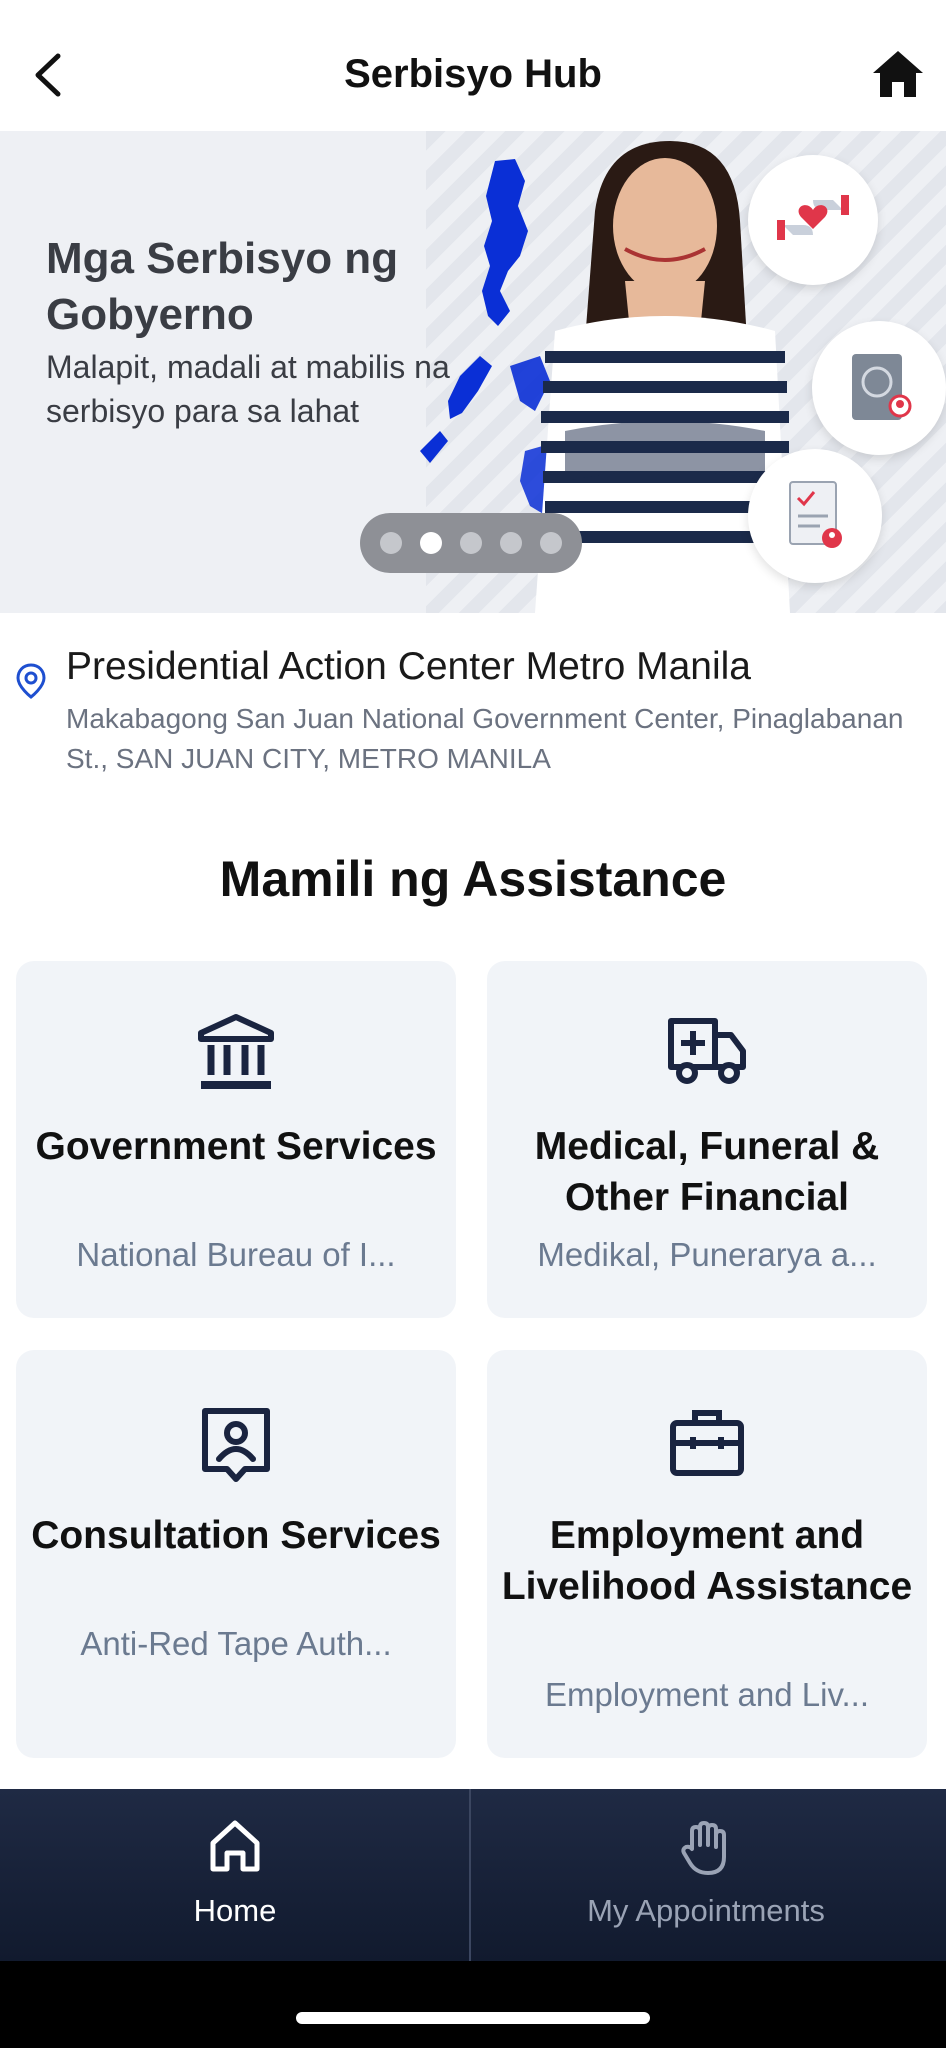 The height and width of the screenshot is (2048, 946). Describe the element at coordinates (473, 879) in the screenshot. I see `section-title: Mamili ng Assistance` at that location.